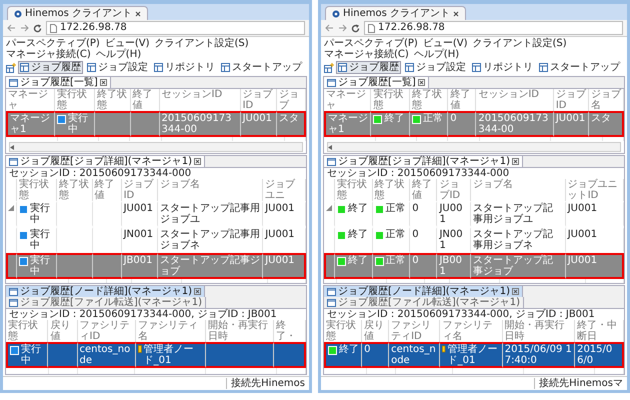  What do you see at coordinates (156, 266) in the screenshot?
I see `table-row: 実行中 JB001 スタートアップ記事ジョブ JU001` at bounding box center [156, 266].